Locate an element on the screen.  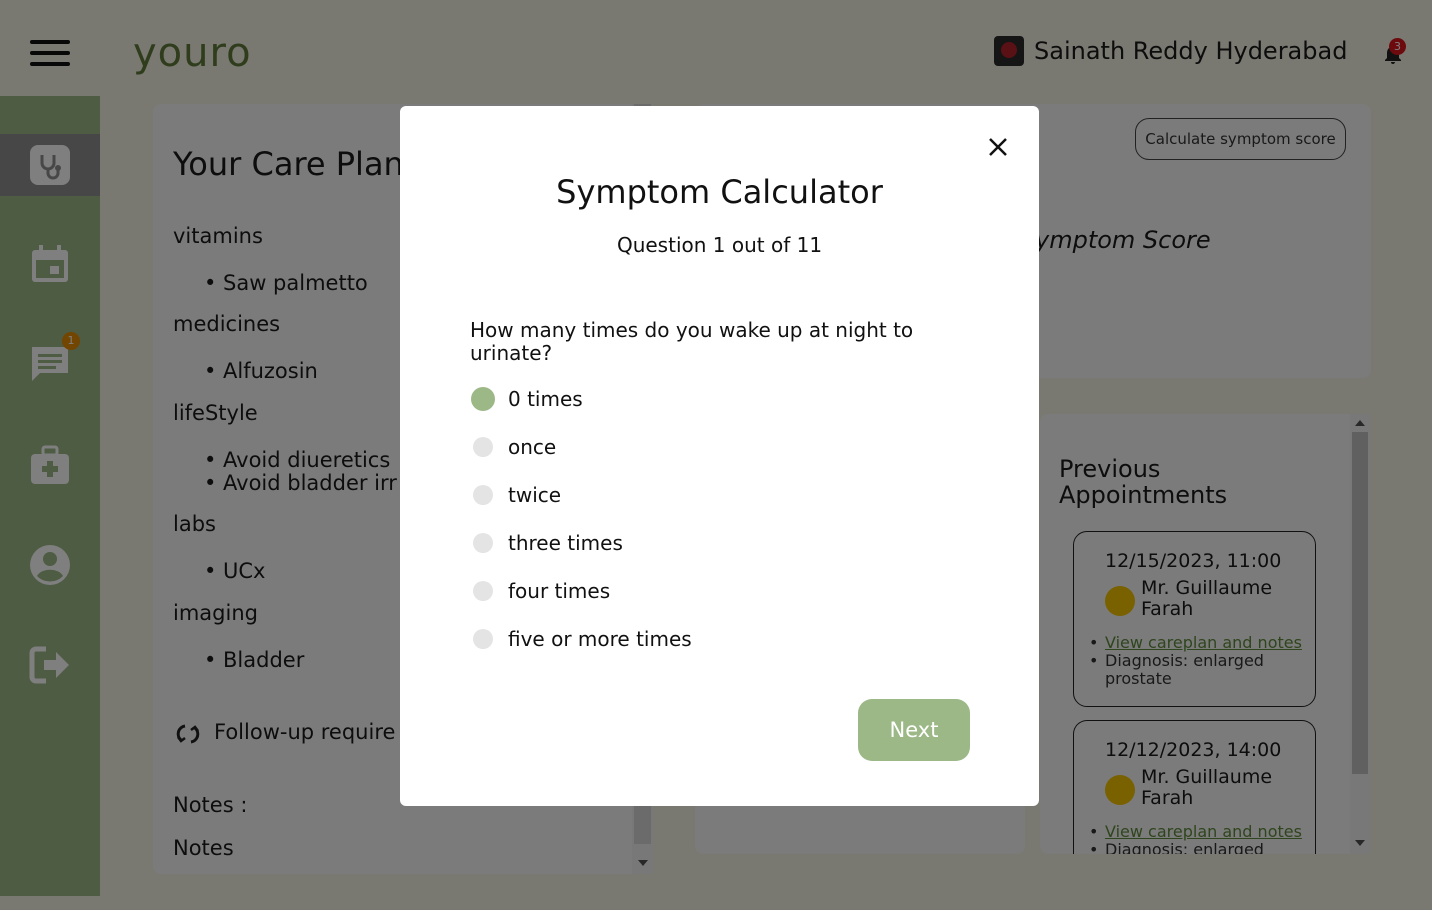
radio-button-selected is located at coordinates (483, 399).